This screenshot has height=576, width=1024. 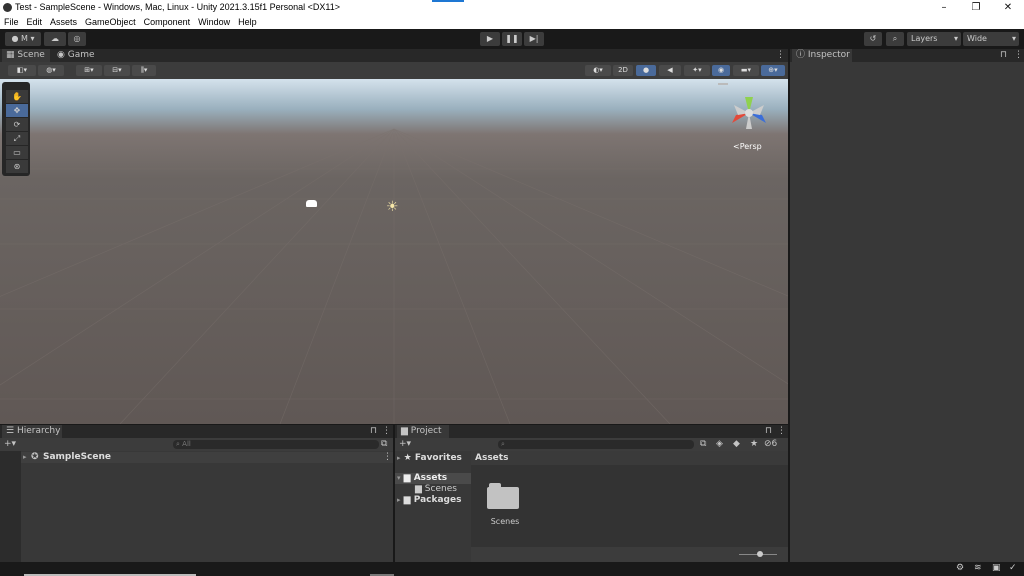 What do you see at coordinates (433, 478) in the screenshot?
I see `assets-item: ▾ ▆ Assets` at bounding box center [433, 478].